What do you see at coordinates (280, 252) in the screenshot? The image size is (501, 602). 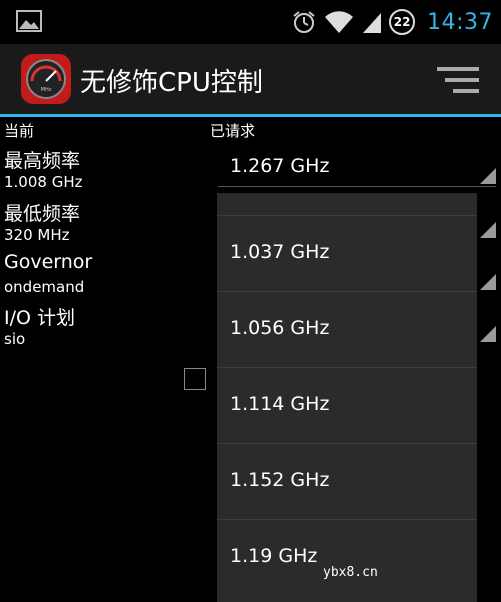 I see `dropdown-option-label: 1.037 GHz` at bounding box center [280, 252].